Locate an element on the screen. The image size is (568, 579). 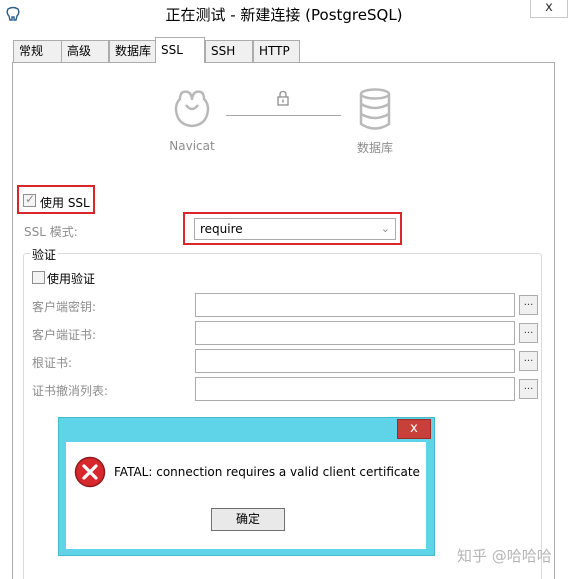
lock-icon is located at coordinates (283, 98).